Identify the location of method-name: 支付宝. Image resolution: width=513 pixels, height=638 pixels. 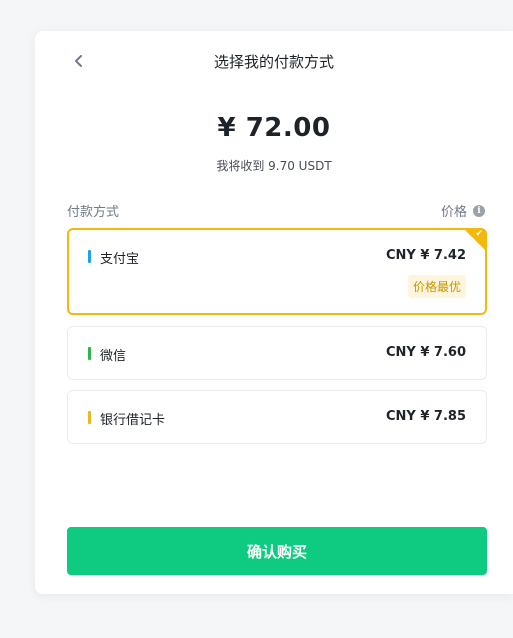
(120, 259).